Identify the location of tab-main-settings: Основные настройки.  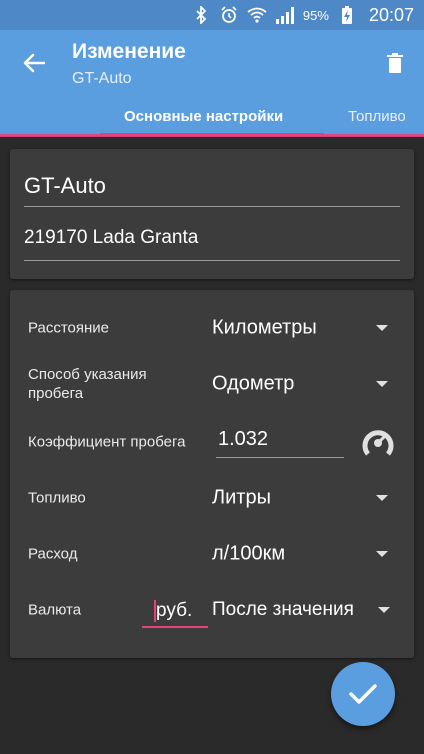
(203, 116).